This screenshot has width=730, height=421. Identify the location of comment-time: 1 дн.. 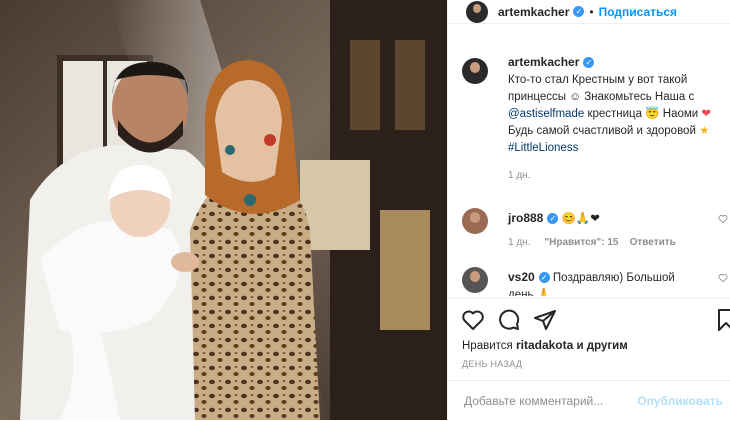
(519, 242).